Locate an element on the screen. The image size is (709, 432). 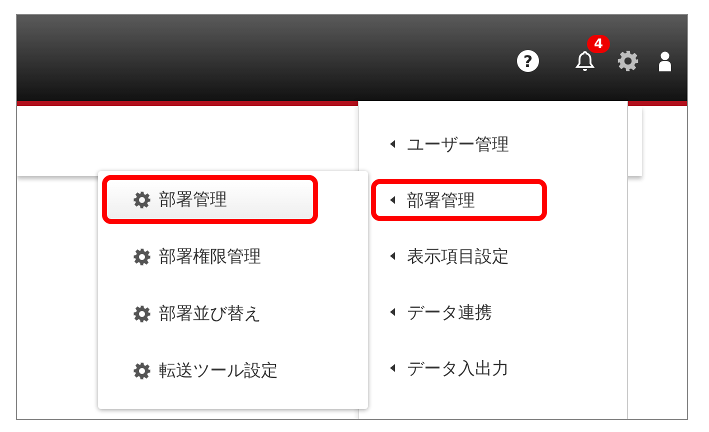
help-button: ? is located at coordinates (528, 61).